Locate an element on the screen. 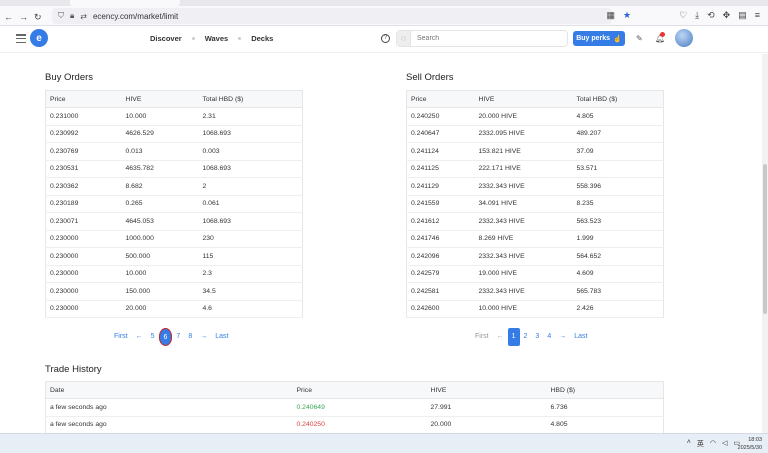 This screenshot has height=453, width=768. ime-indicator: 英 is located at coordinates (700, 444).